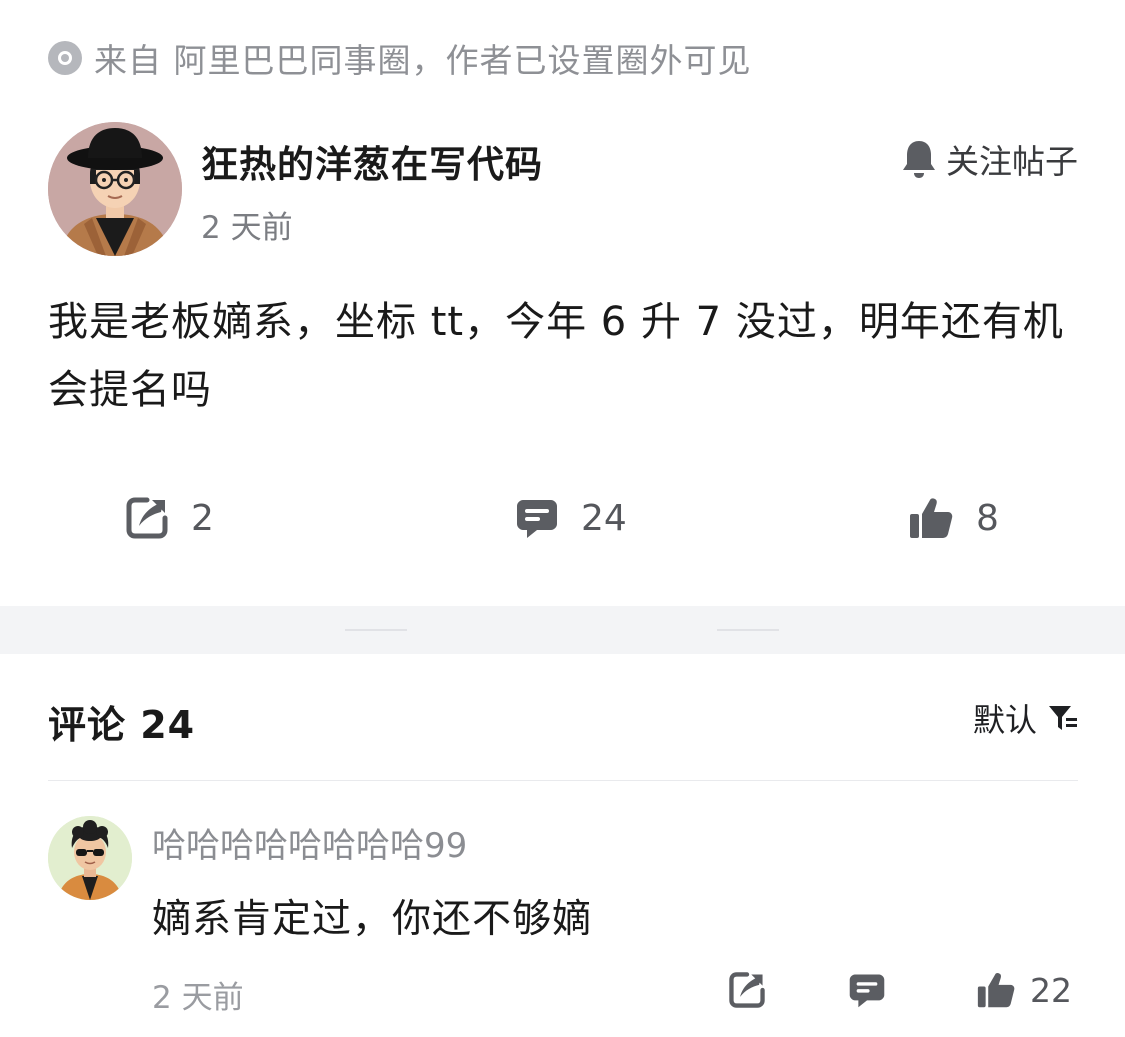 The height and width of the screenshot is (1037, 1125). I want to click on section-divider, so click(562, 630).